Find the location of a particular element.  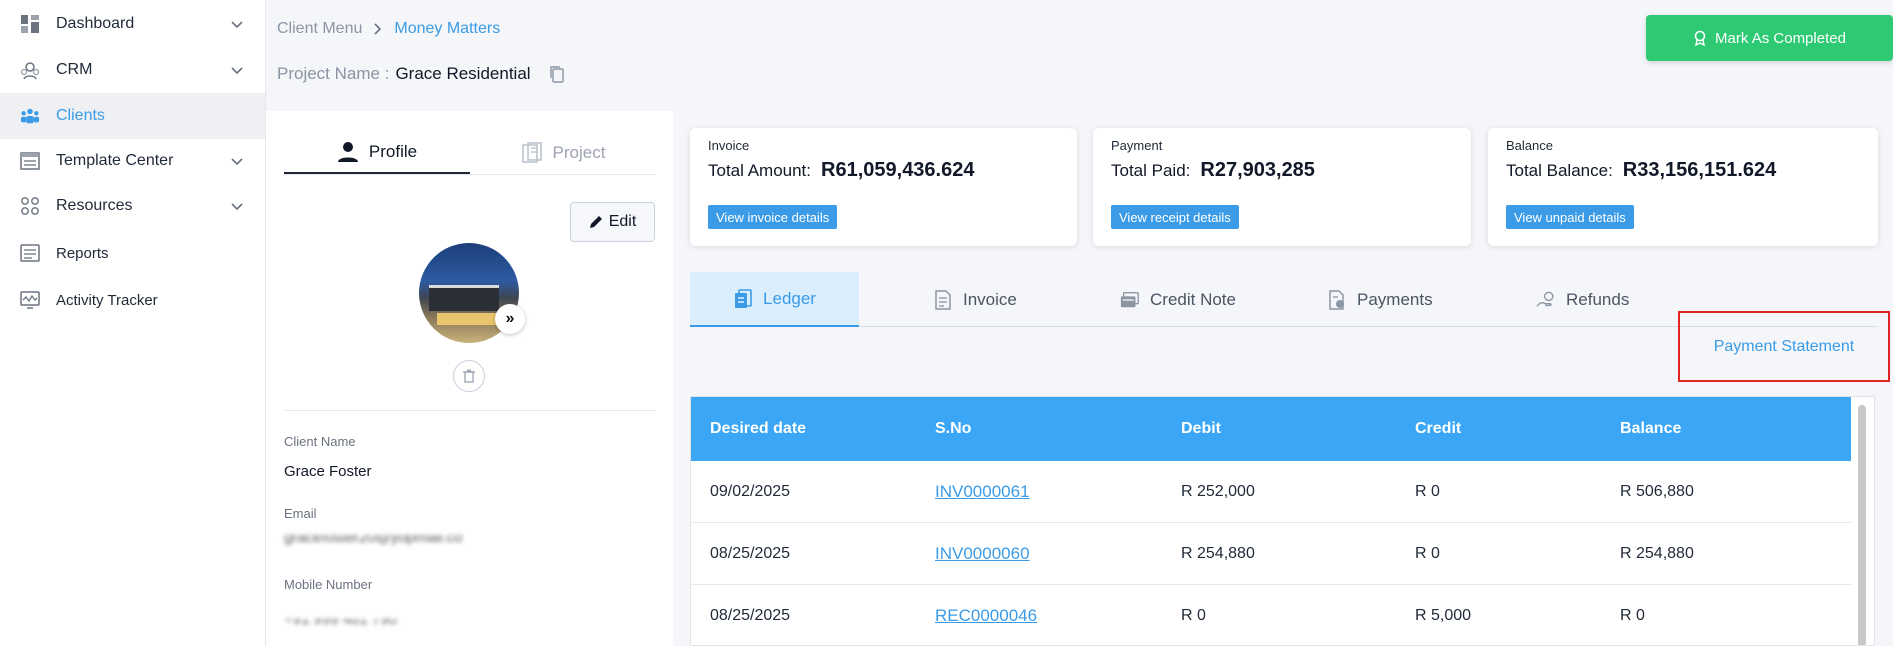

trash-icon is located at coordinates (469, 376).